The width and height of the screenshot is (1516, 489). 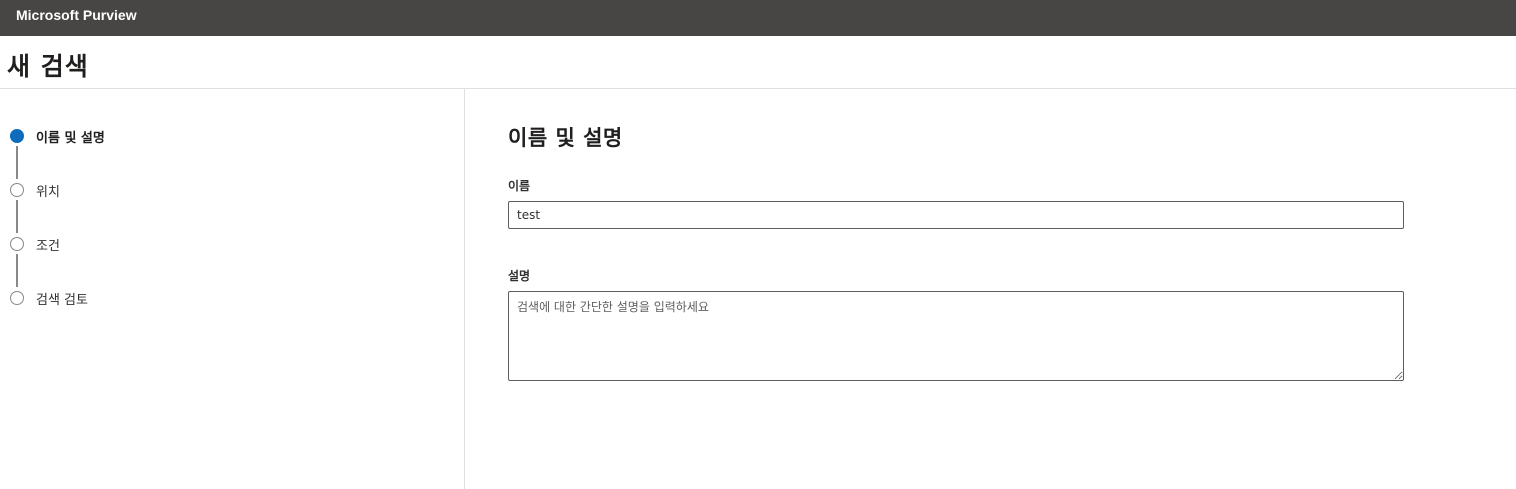 What do you see at coordinates (565, 138) in the screenshot?
I see `section-title: 이름 및 설명` at bounding box center [565, 138].